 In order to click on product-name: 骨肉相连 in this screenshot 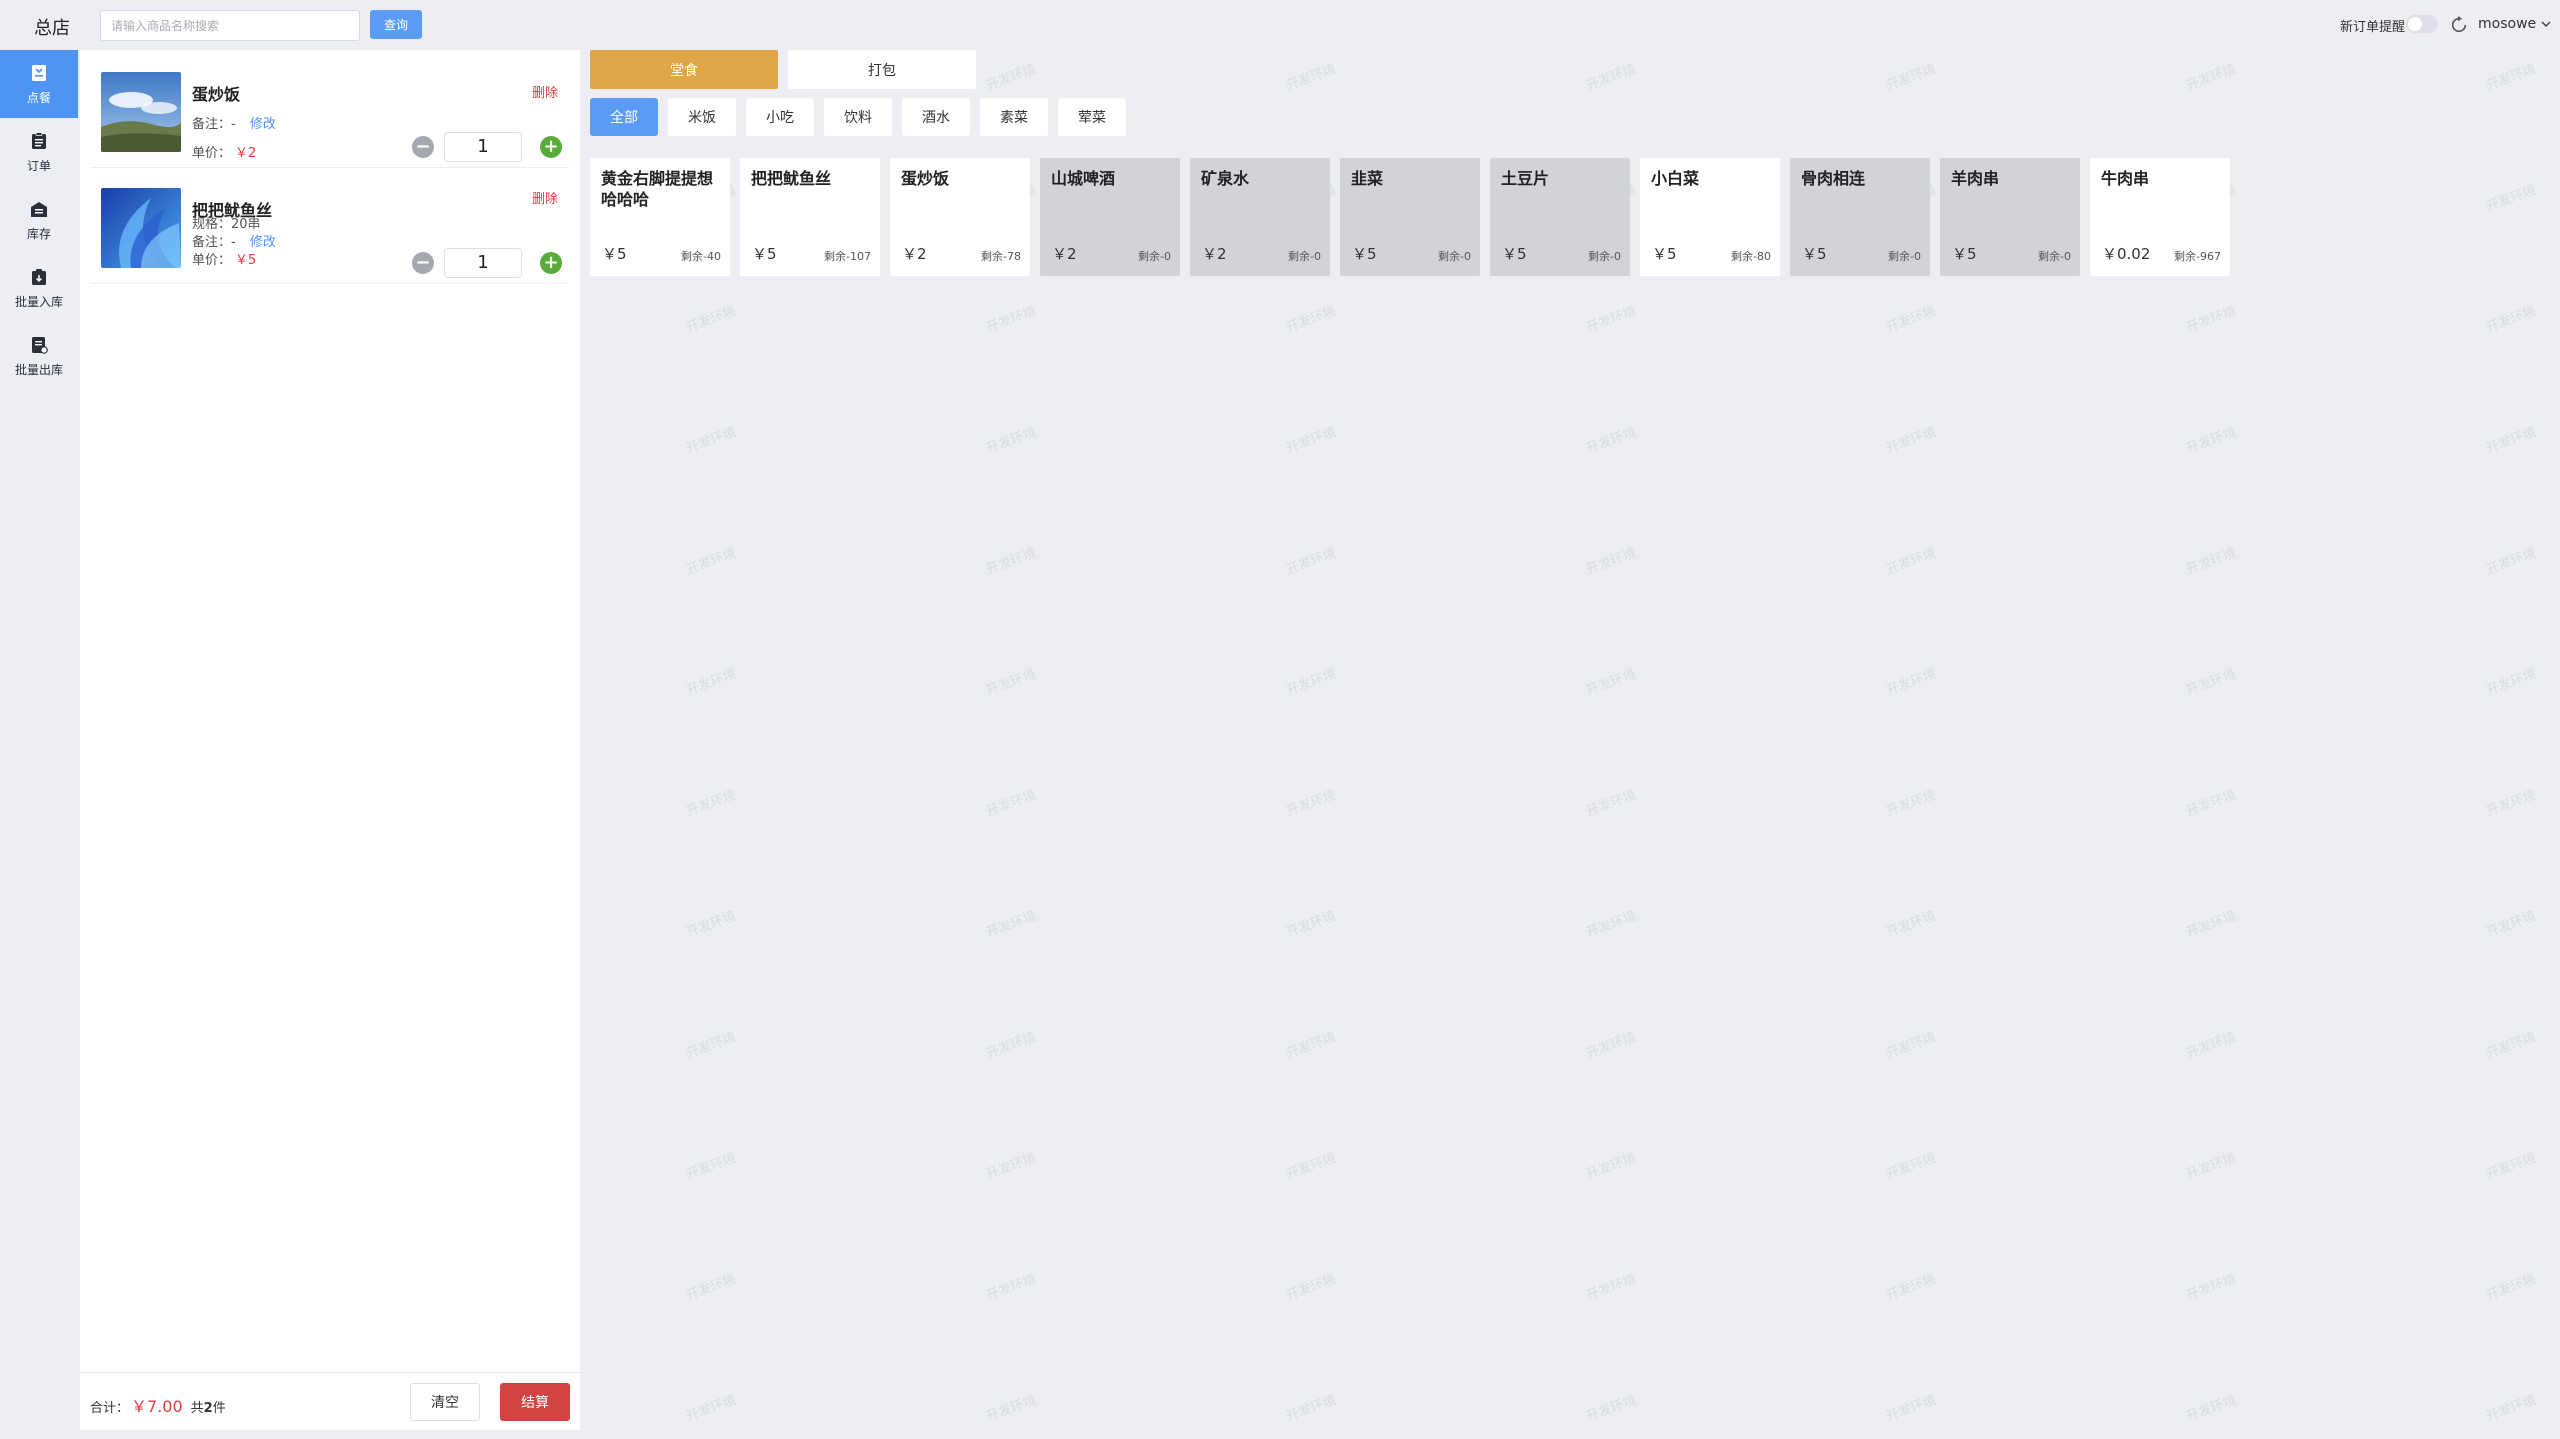, I will do `click(1833, 178)`.